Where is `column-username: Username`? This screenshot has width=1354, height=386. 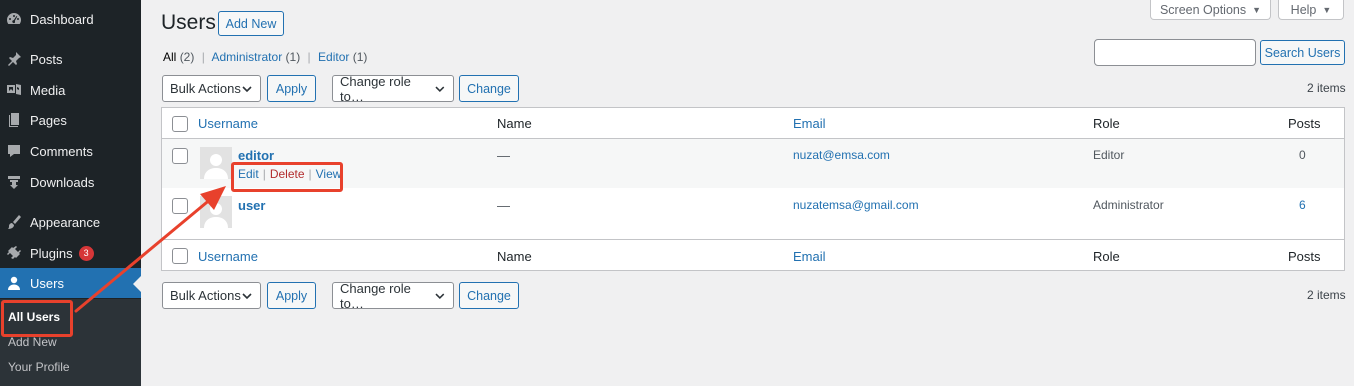
column-username: Username is located at coordinates (228, 123).